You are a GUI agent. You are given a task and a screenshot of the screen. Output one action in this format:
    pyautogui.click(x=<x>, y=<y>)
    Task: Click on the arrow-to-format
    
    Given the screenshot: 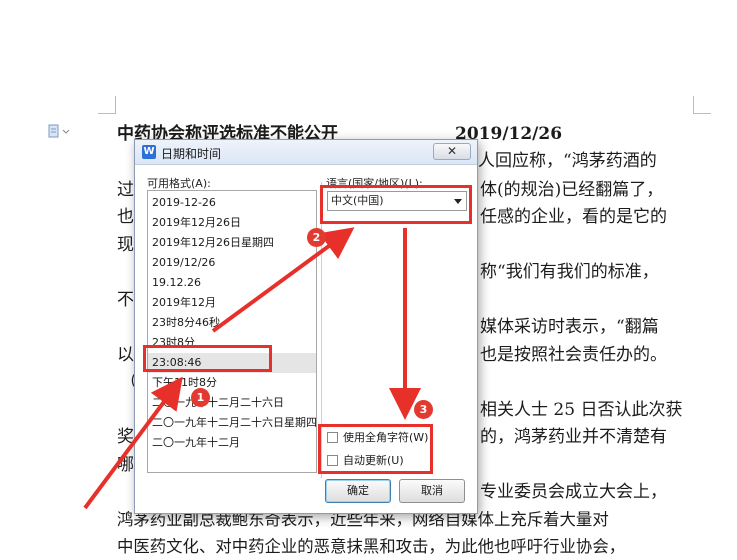 What is the action you would take?
    pyautogui.click(x=133, y=443)
    